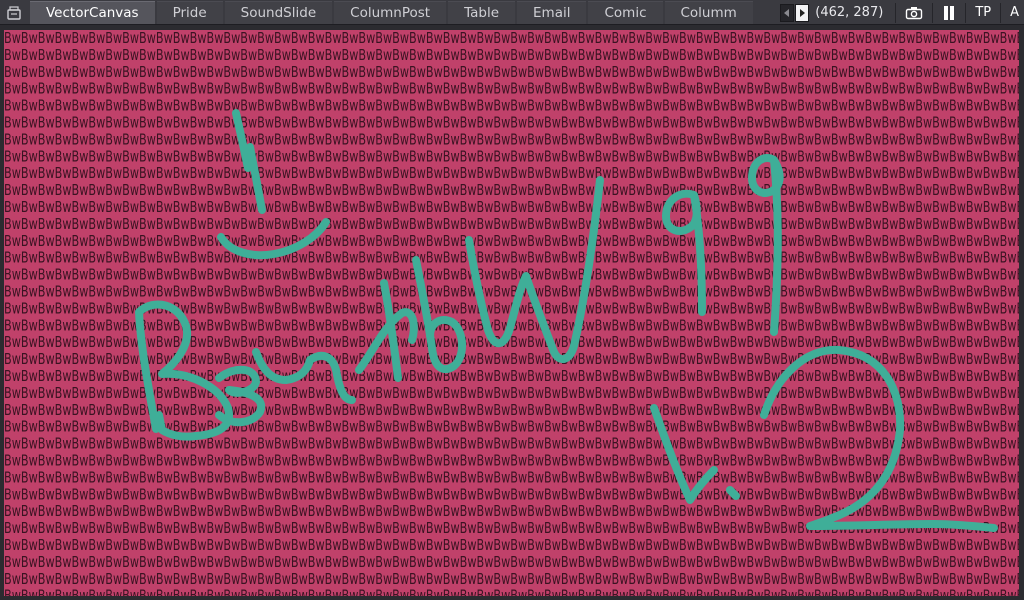 This screenshot has height=600, width=1024. I want to click on pause-icon, so click(949, 12).